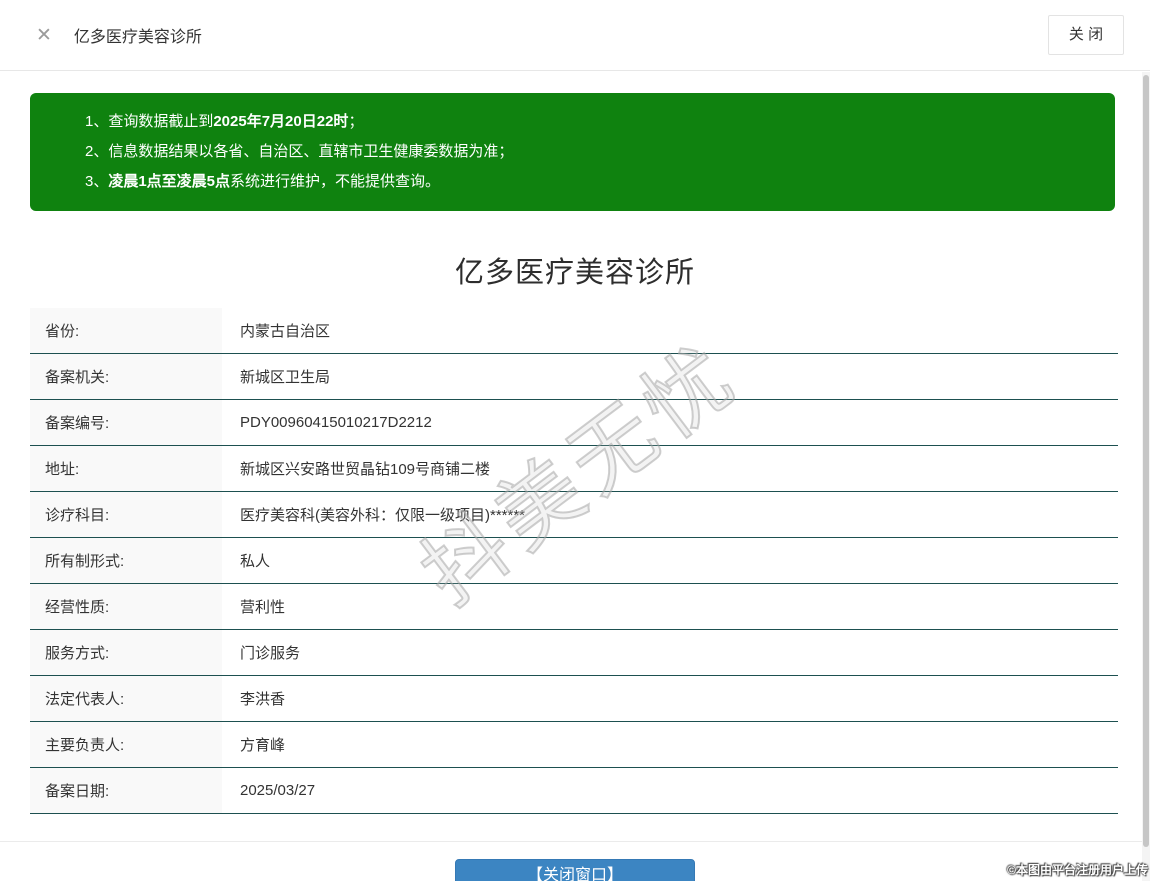 The image size is (1150, 881). What do you see at coordinates (590, 182) in the screenshot?
I see `notice-item: 3、凌晨1点至凌晨5点系统进行维护，不能提供查询。` at bounding box center [590, 182].